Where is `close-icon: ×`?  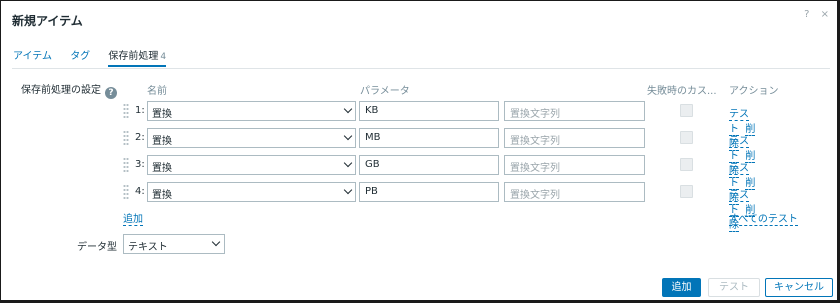
close-icon: × is located at coordinates (825, 14).